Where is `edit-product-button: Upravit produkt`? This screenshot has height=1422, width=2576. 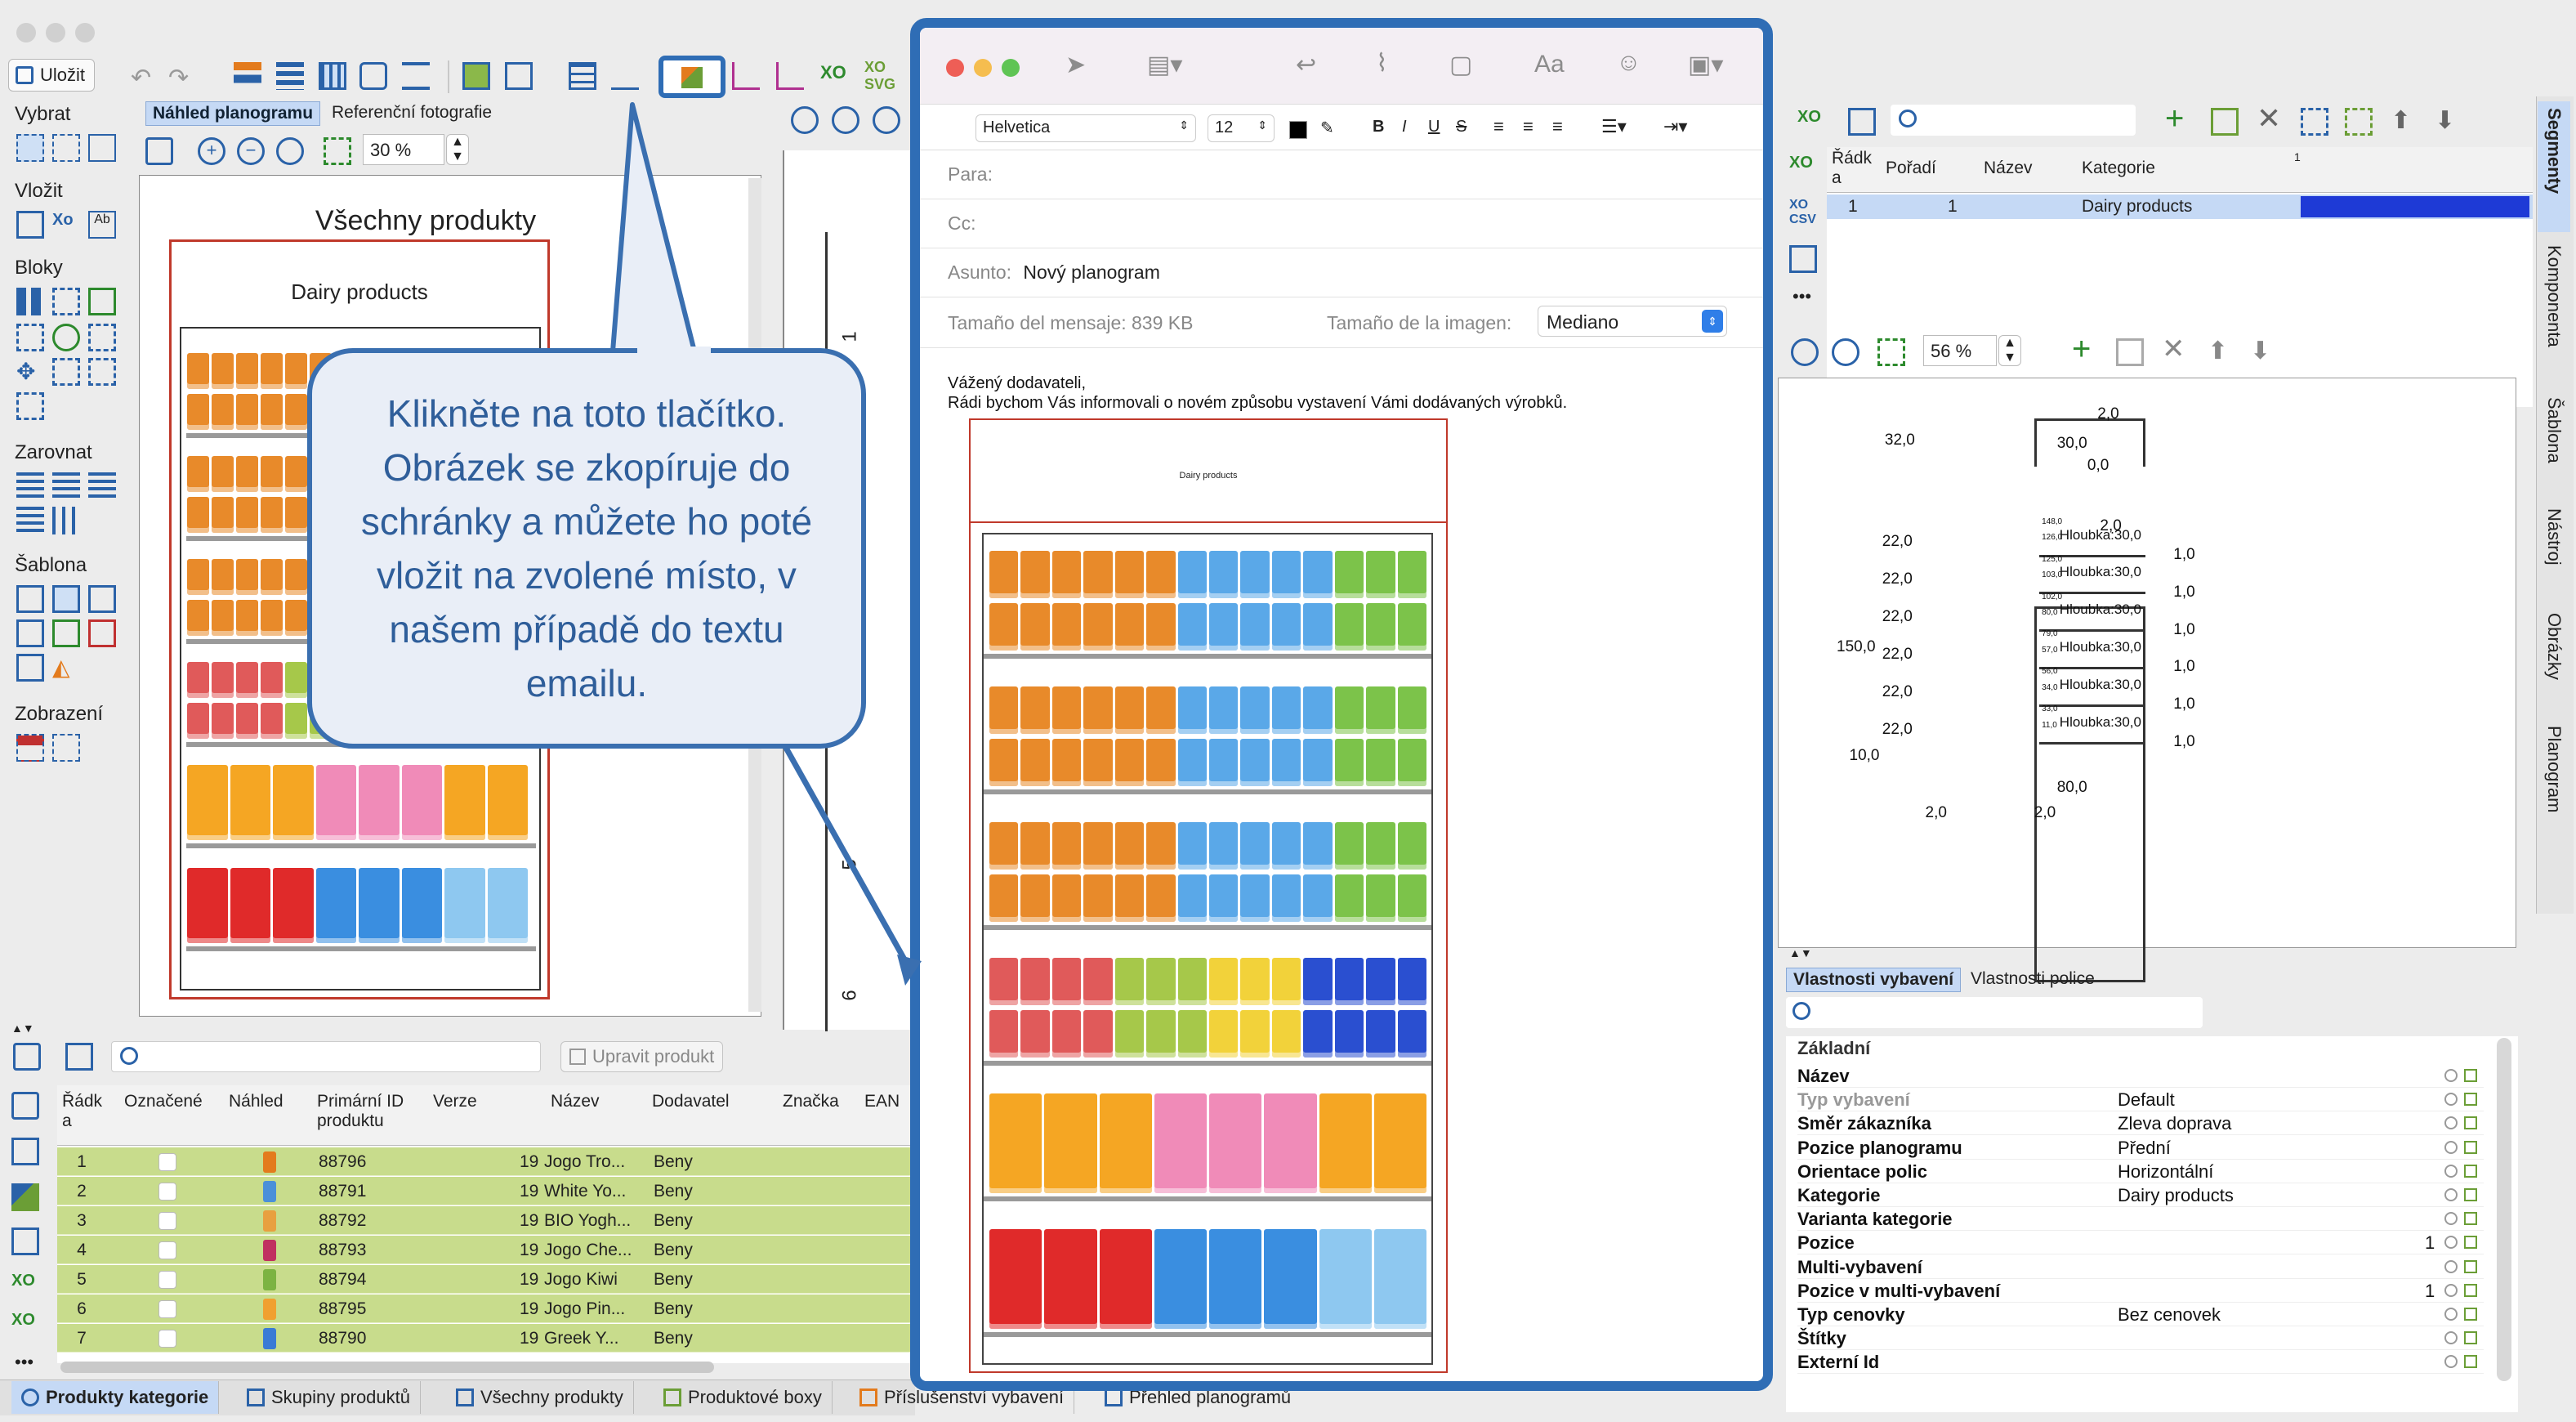
edit-product-button: Upravit produkt is located at coordinates (642, 1056).